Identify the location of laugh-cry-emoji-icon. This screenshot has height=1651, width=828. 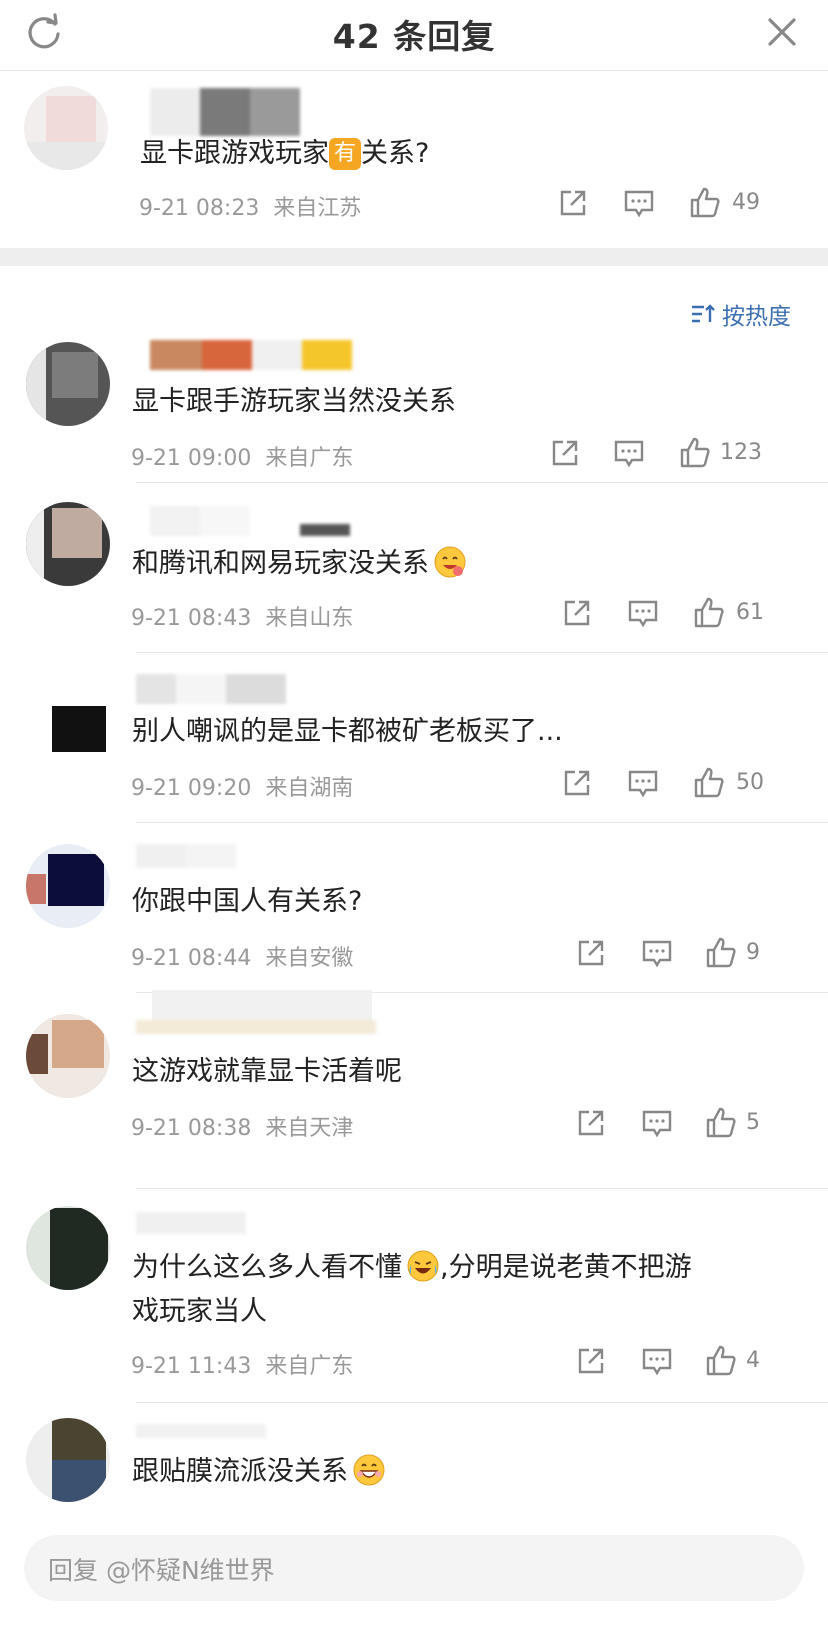
(423, 1266).